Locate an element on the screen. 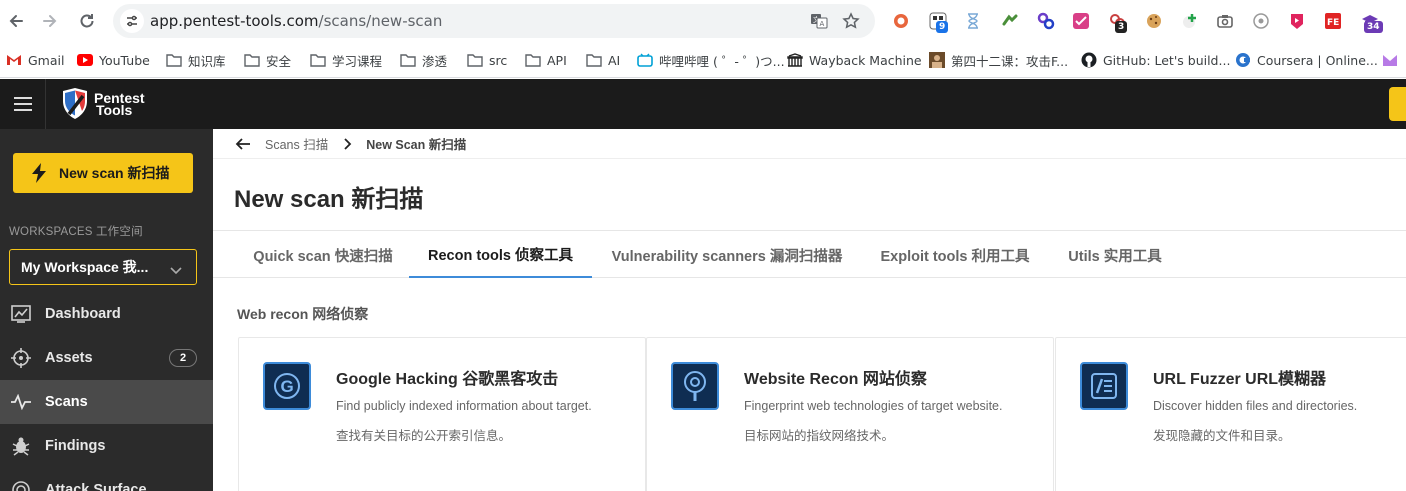 The width and height of the screenshot is (1406, 491). header-action-button is located at coordinates (1397, 104).